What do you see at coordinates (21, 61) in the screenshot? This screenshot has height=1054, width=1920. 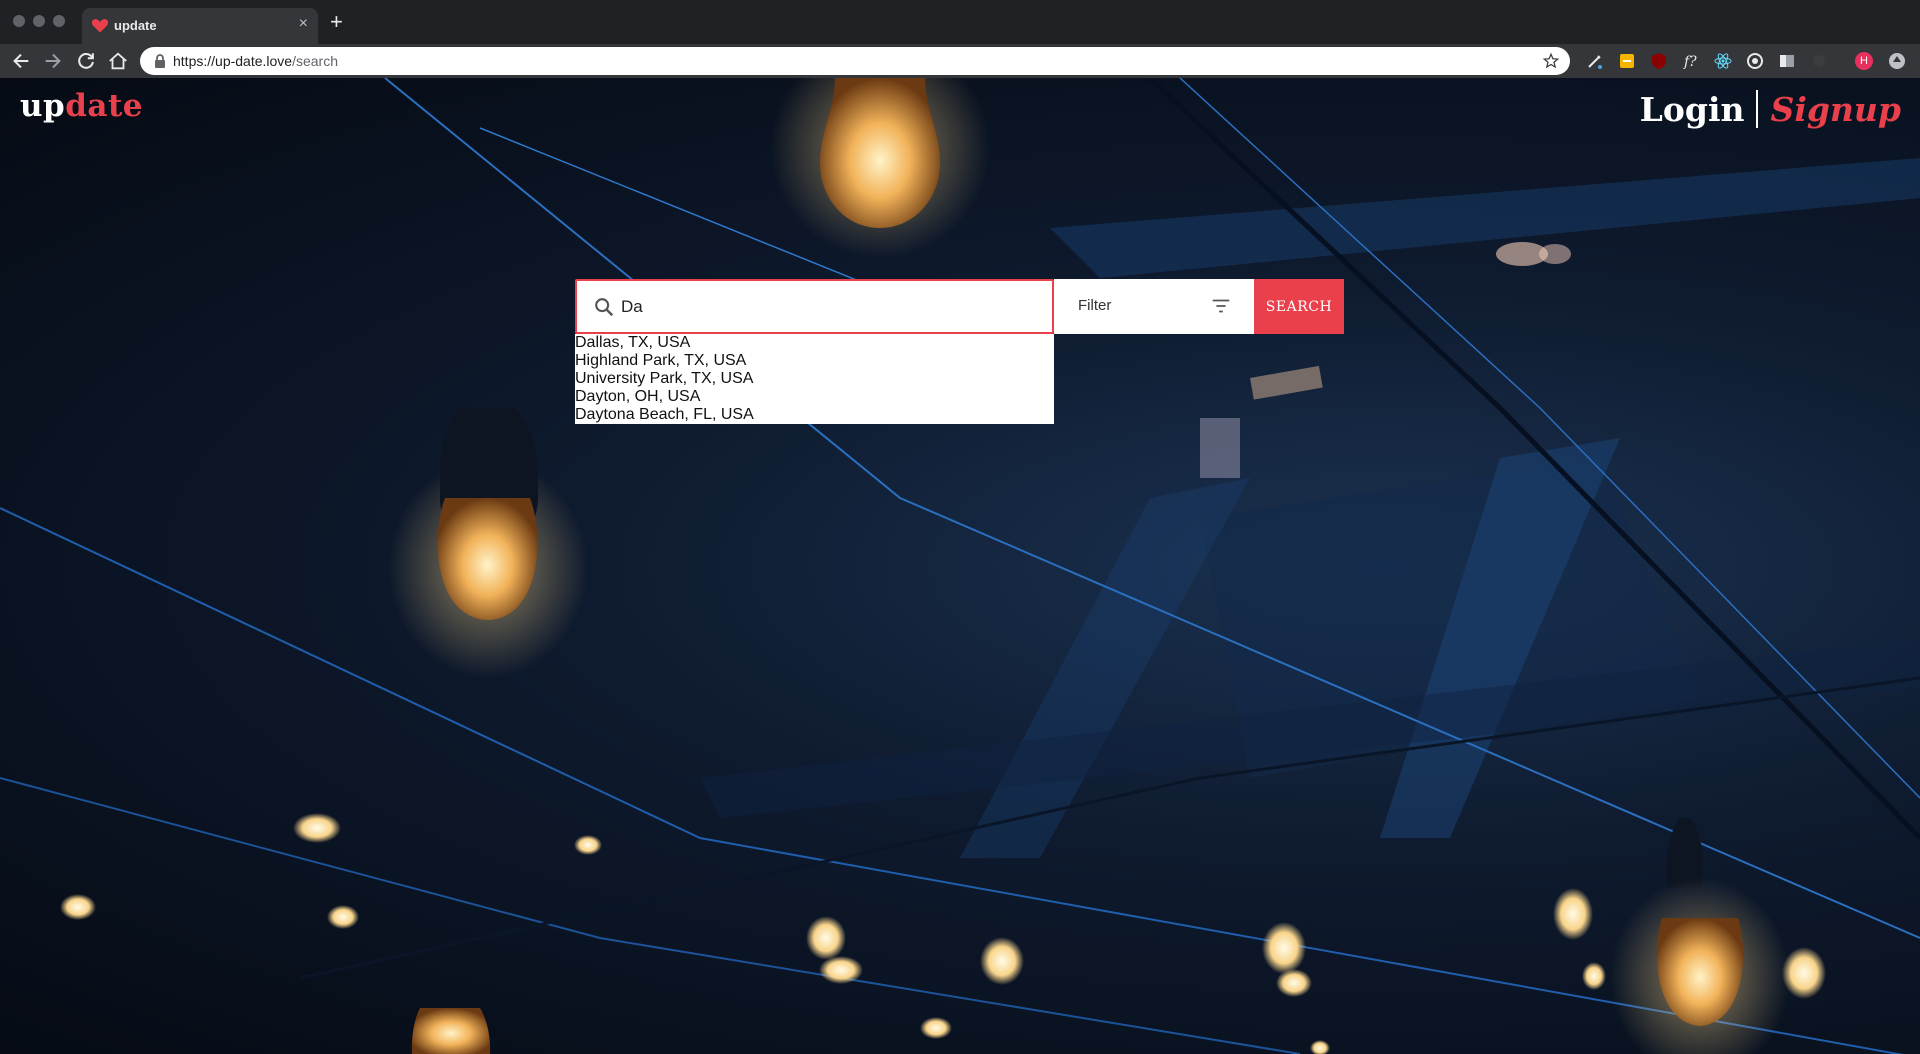 I see `back-icon` at bounding box center [21, 61].